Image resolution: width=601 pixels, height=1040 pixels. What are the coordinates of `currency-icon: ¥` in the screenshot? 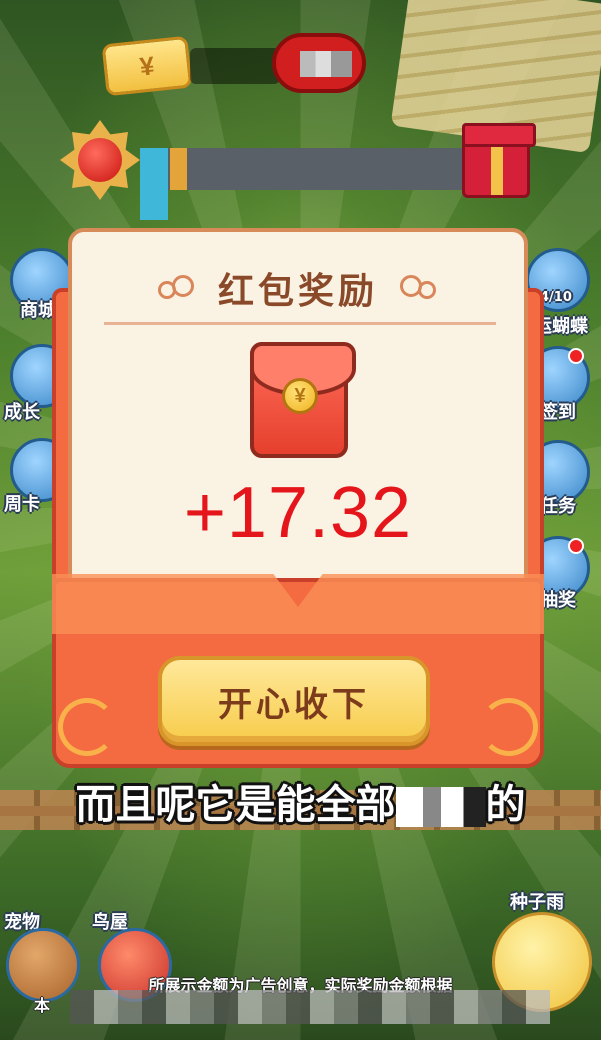 It's located at (147, 66).